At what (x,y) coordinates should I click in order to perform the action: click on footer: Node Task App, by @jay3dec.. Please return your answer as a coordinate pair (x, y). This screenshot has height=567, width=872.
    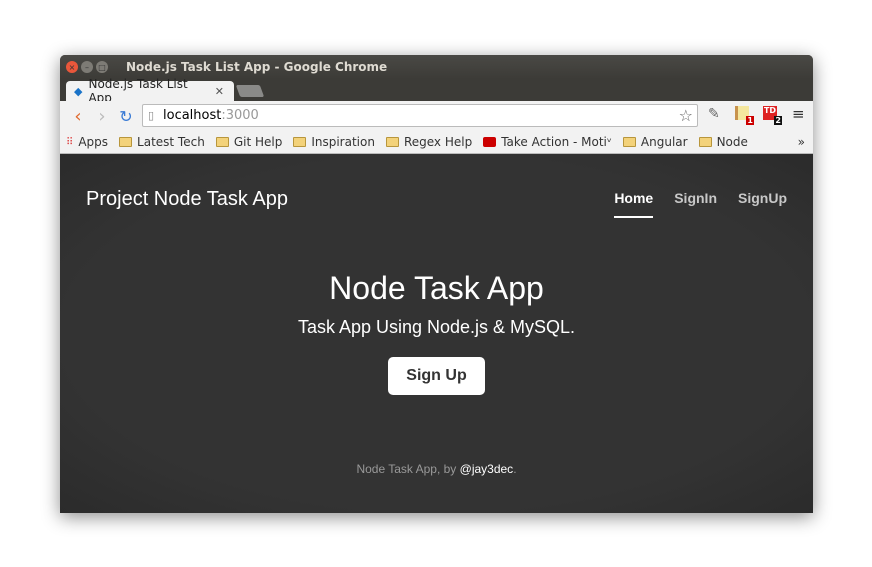
    Looking at the image, I should click on (436, 469).